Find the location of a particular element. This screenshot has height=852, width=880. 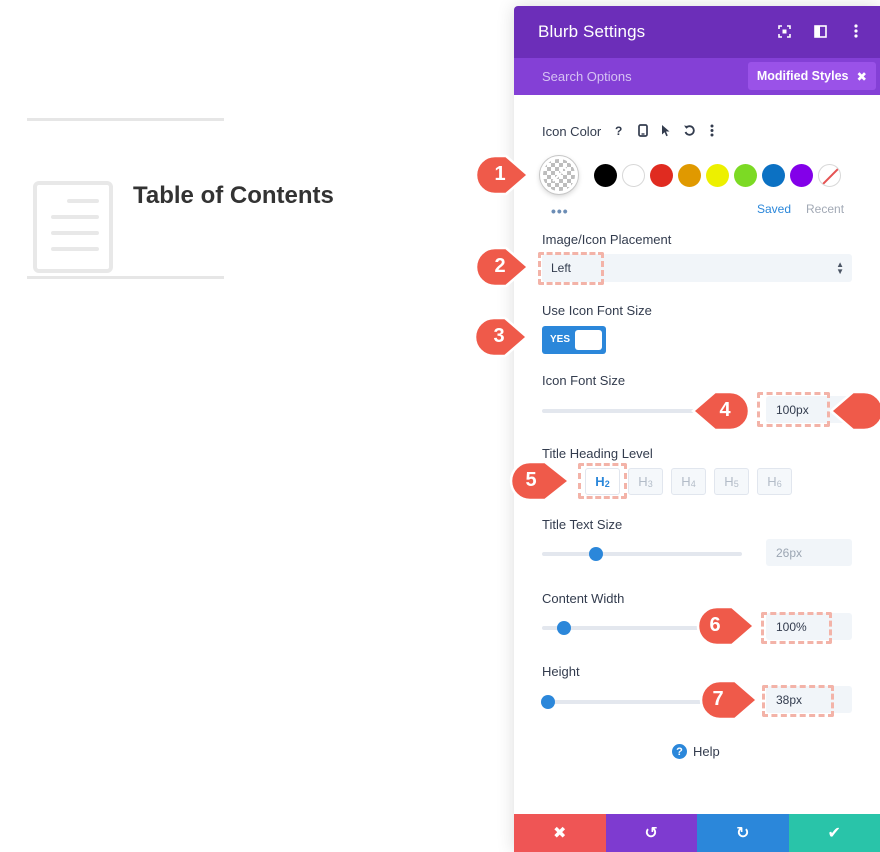

more-options-icon is located at coordinates (856, 31).